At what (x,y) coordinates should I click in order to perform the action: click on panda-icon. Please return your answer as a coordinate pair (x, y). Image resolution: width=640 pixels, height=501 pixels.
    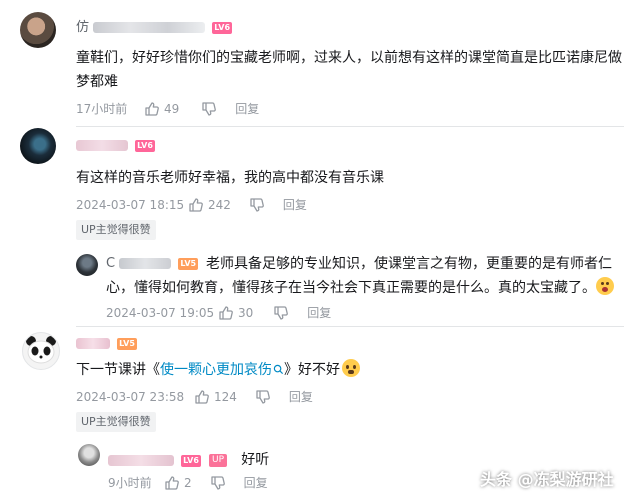
    Looking at the image, I should click on (41, 350).